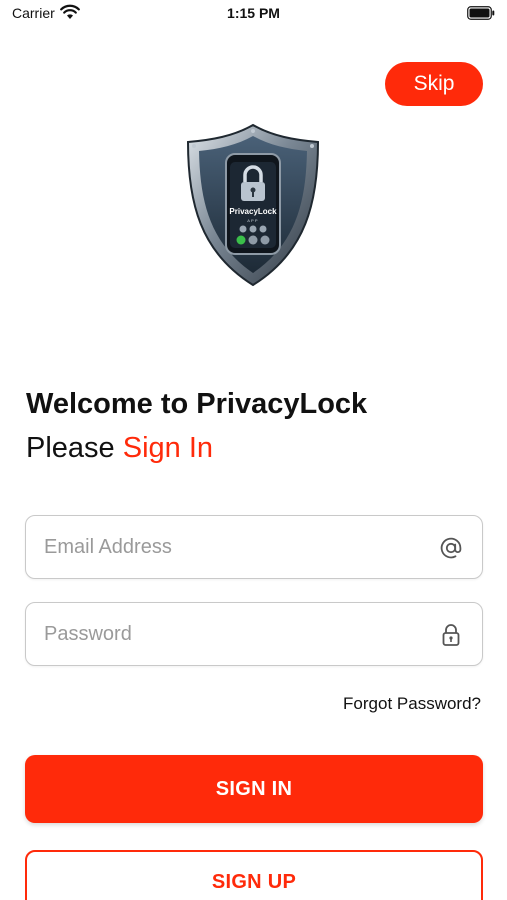  I want to click on sign-in-accent: Sign In, so click(168, 448).